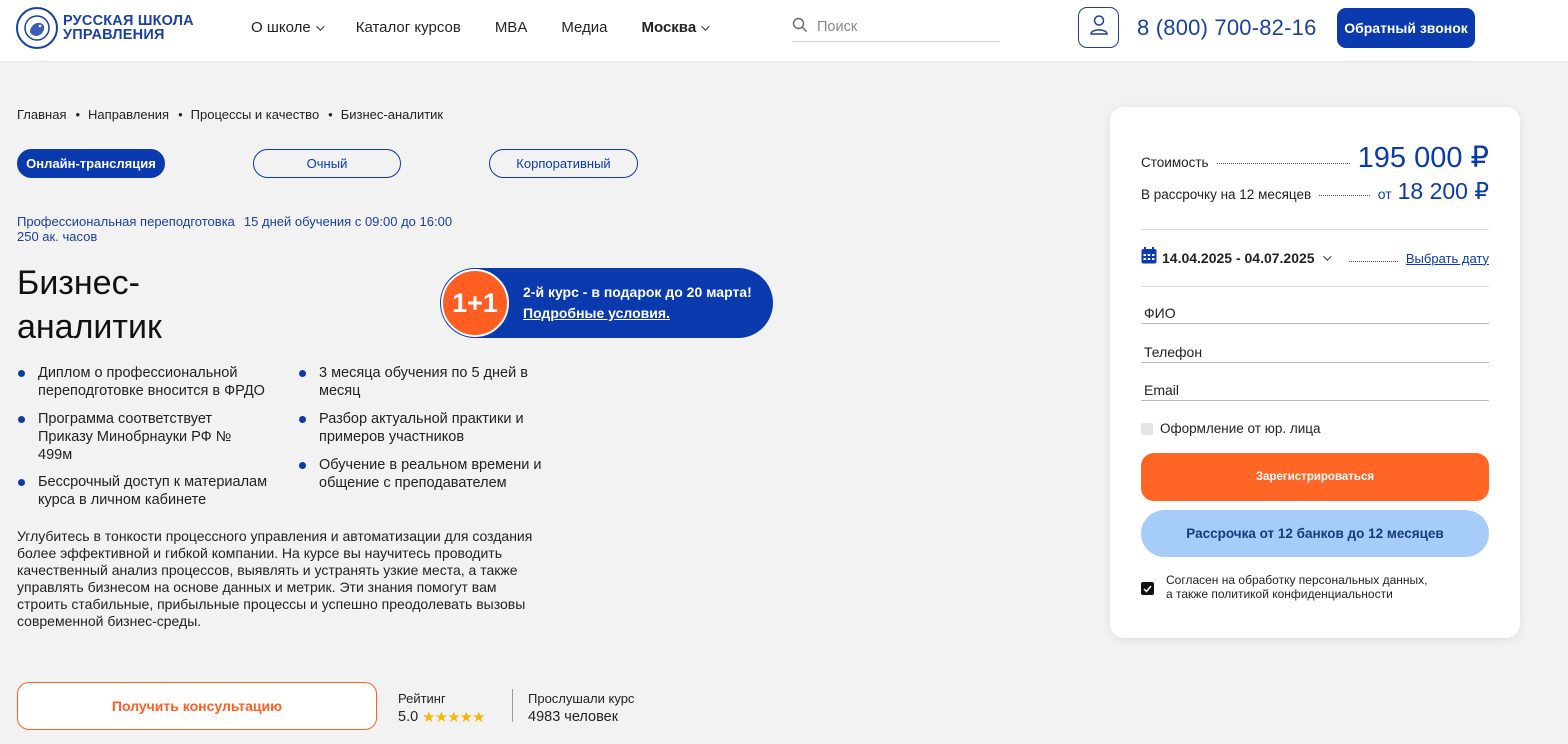  Describe the element at coordinates (441, 708) in the screenshot. I see `rating-block: Рейтинг 5.0 ★★★★★` at that location.